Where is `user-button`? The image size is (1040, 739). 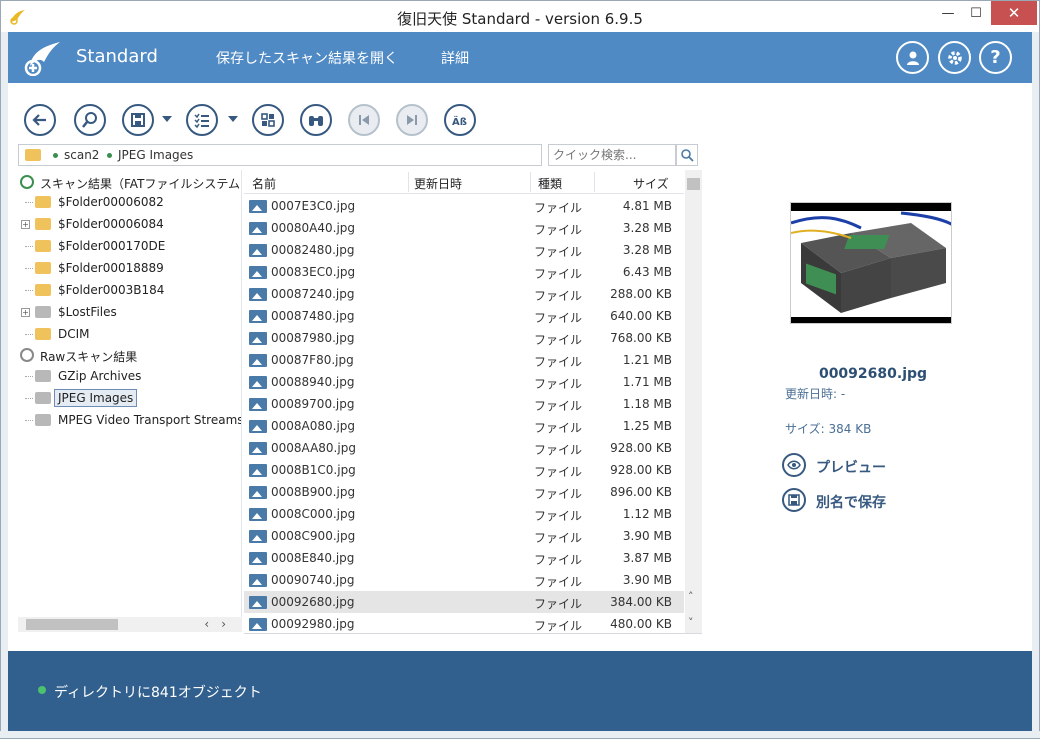 user-button is located at coordinates (912, 57).